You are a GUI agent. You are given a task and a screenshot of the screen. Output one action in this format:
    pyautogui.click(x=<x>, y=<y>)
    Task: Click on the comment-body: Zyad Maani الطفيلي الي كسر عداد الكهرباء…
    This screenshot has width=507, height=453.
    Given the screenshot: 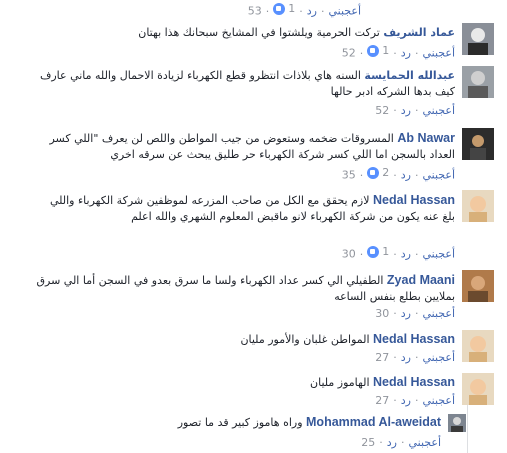 What is the action you would take?
    pyautogui.click(x=245, y=288)
    